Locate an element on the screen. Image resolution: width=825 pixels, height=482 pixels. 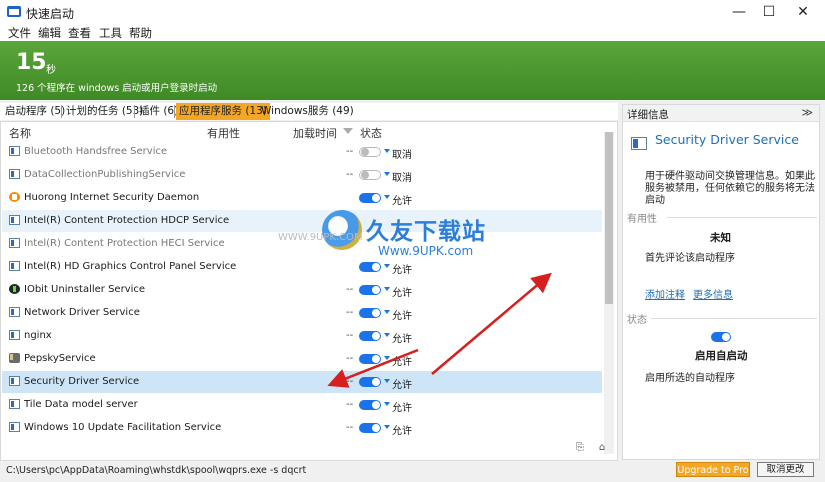
menu-file: 文件 is located at coordinates (19, 33).